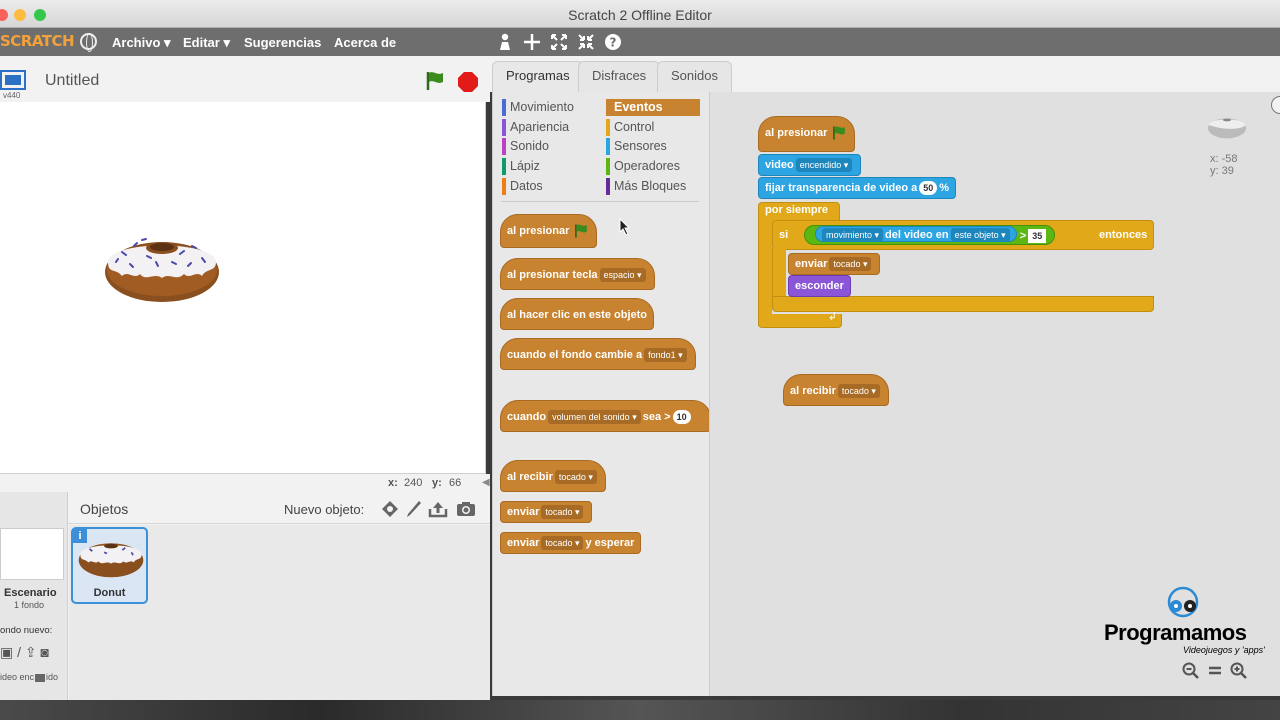 The height and width of the screenshot is (720, 1280). What do you see at coordinates (111, 560) in the screenshot?
I see `donut-thumbnail-icon` at bounding box center [111, 560].